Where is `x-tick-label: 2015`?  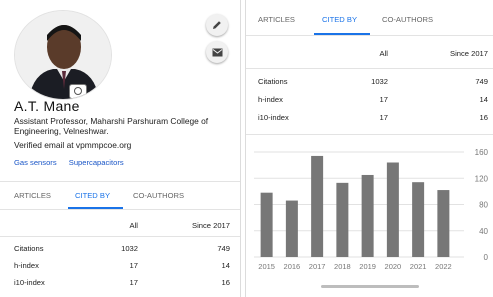 x-tick-label: 2015 is located at coordinates (266, 266).